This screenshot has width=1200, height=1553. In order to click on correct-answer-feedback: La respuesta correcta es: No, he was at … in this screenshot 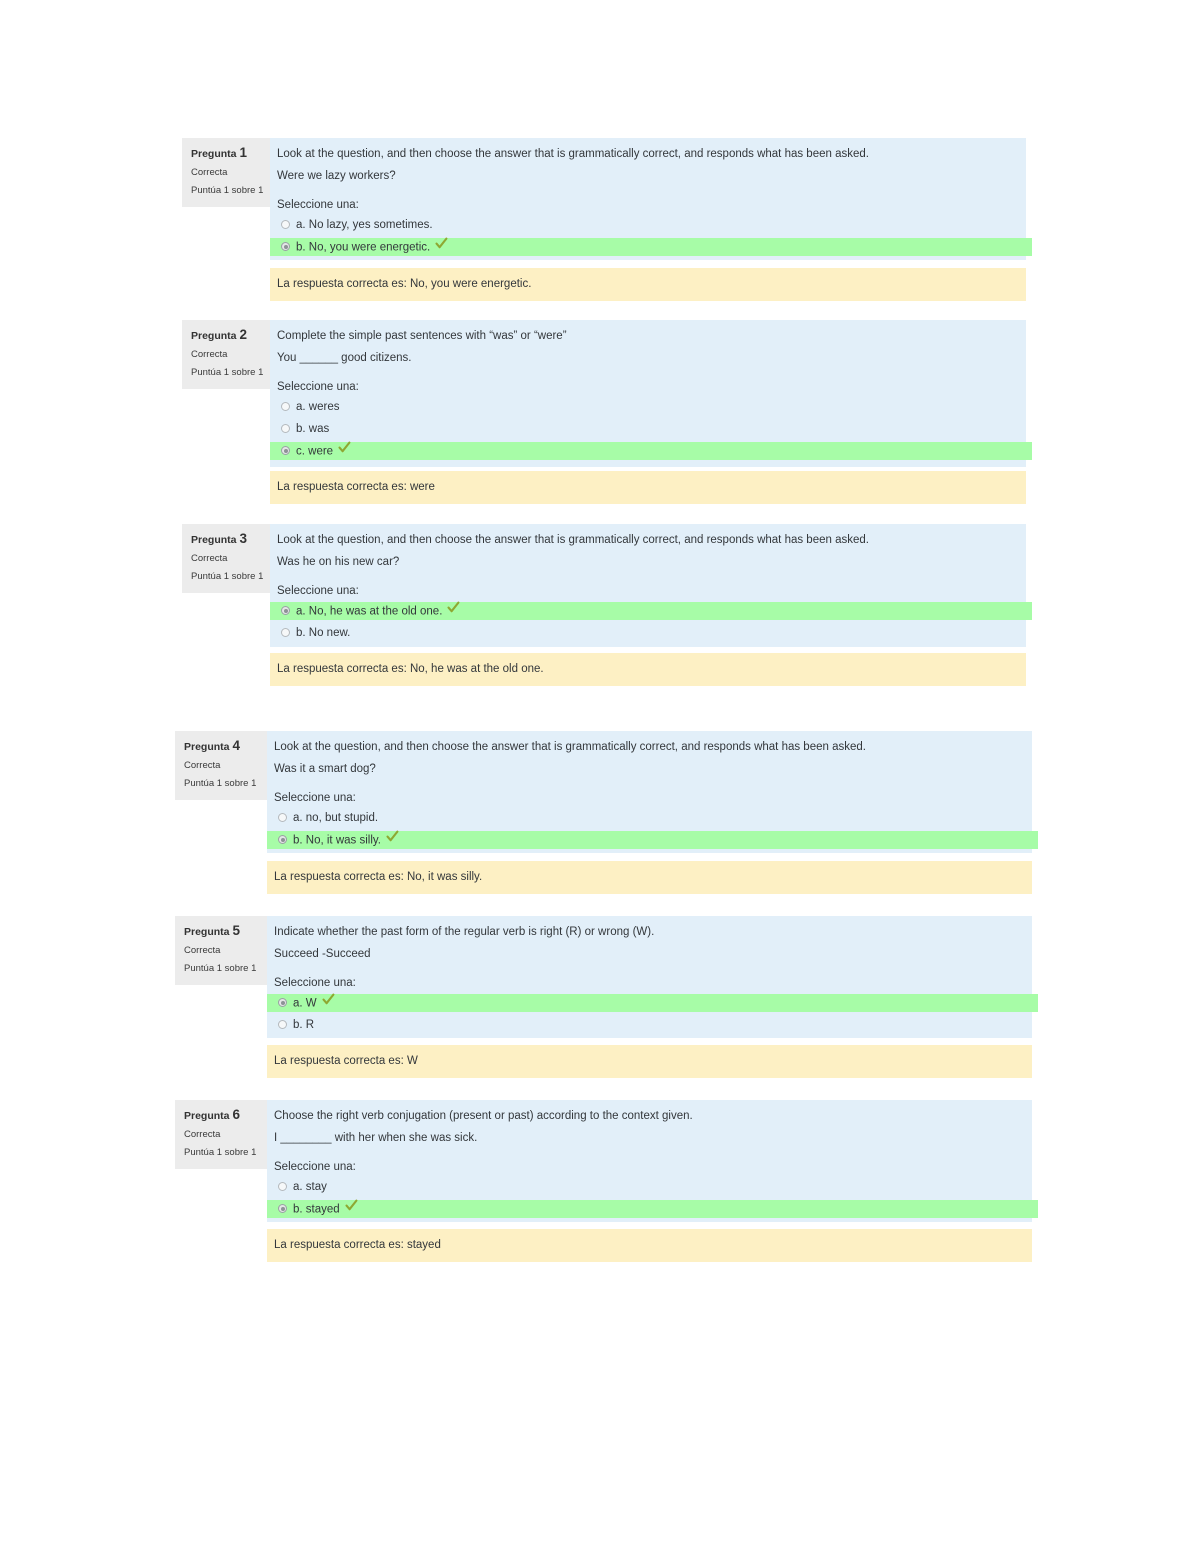, I will do `click(648, 669)`.